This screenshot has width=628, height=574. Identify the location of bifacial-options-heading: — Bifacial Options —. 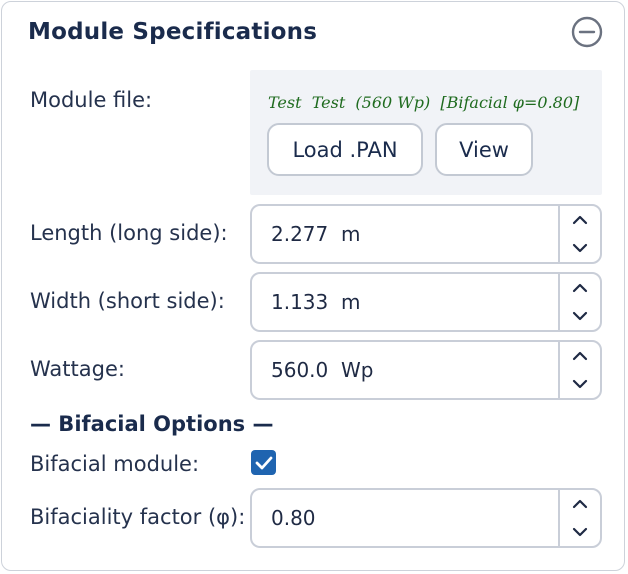
(152, 424).